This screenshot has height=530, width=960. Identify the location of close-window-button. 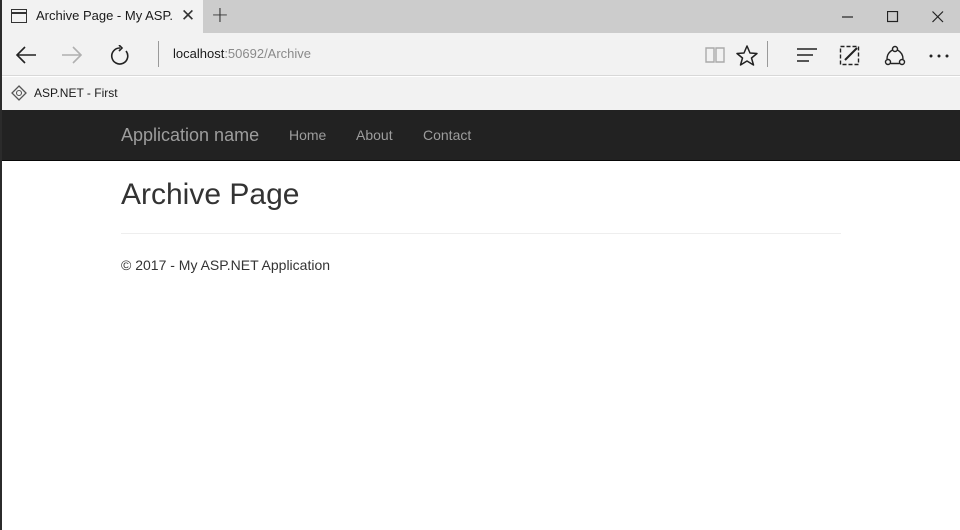
(937, 16).